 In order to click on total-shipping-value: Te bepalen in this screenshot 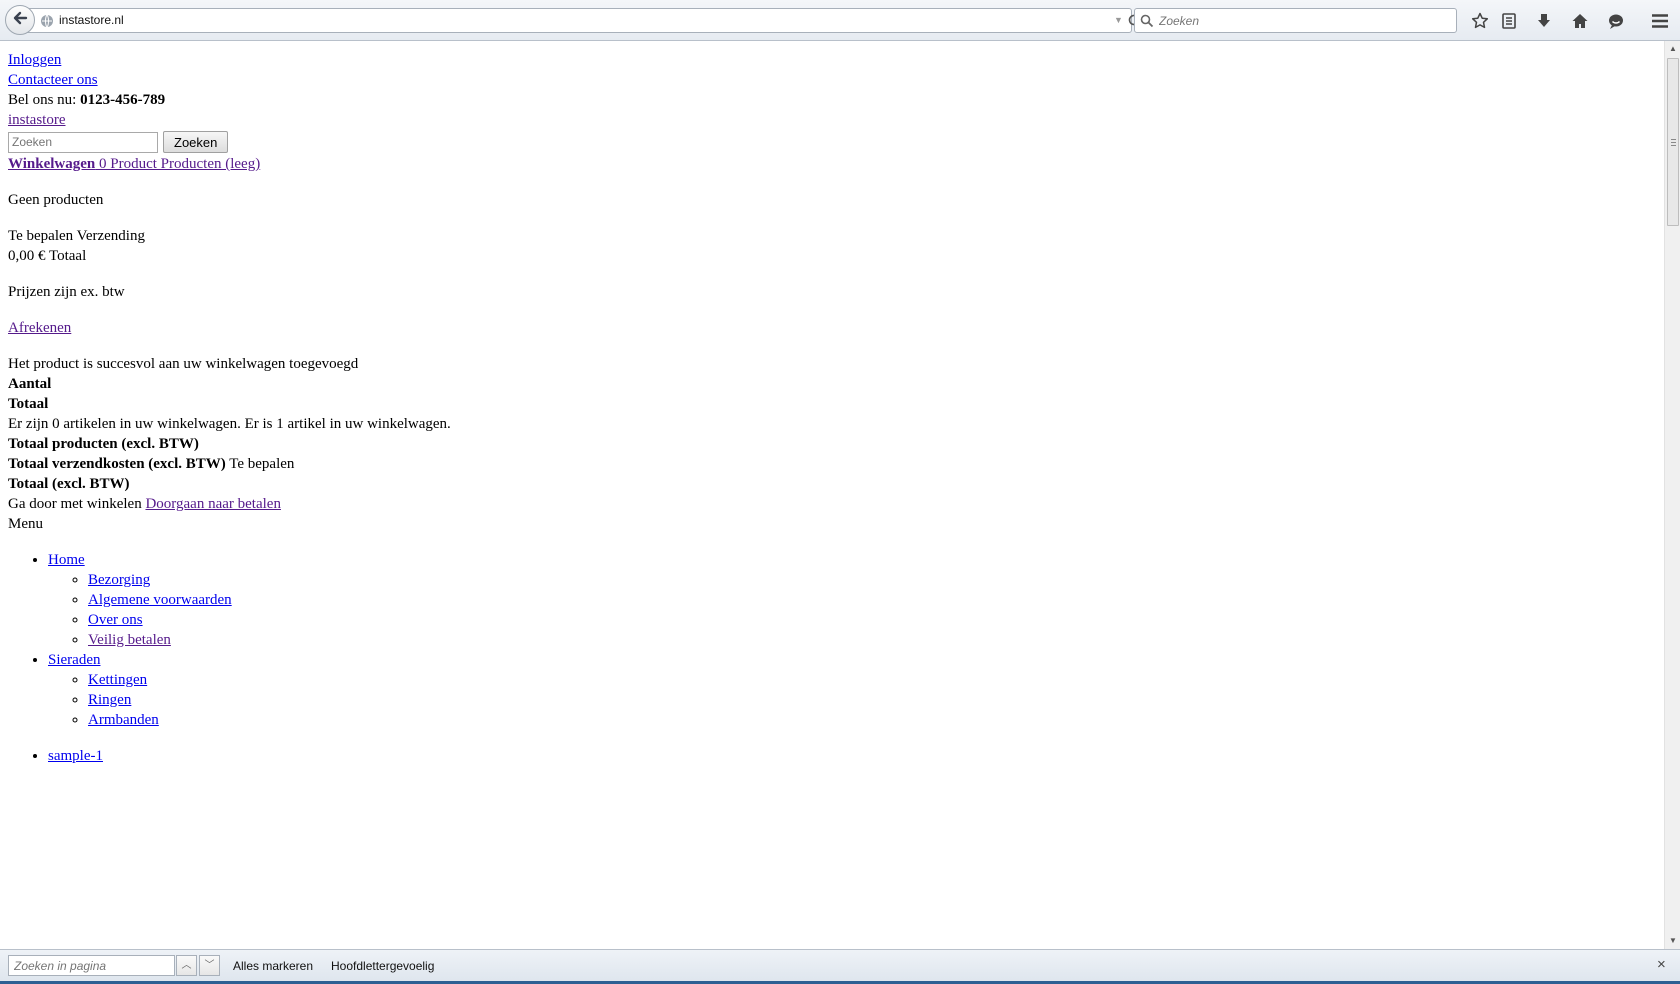, I will do `click(262, 464)`.